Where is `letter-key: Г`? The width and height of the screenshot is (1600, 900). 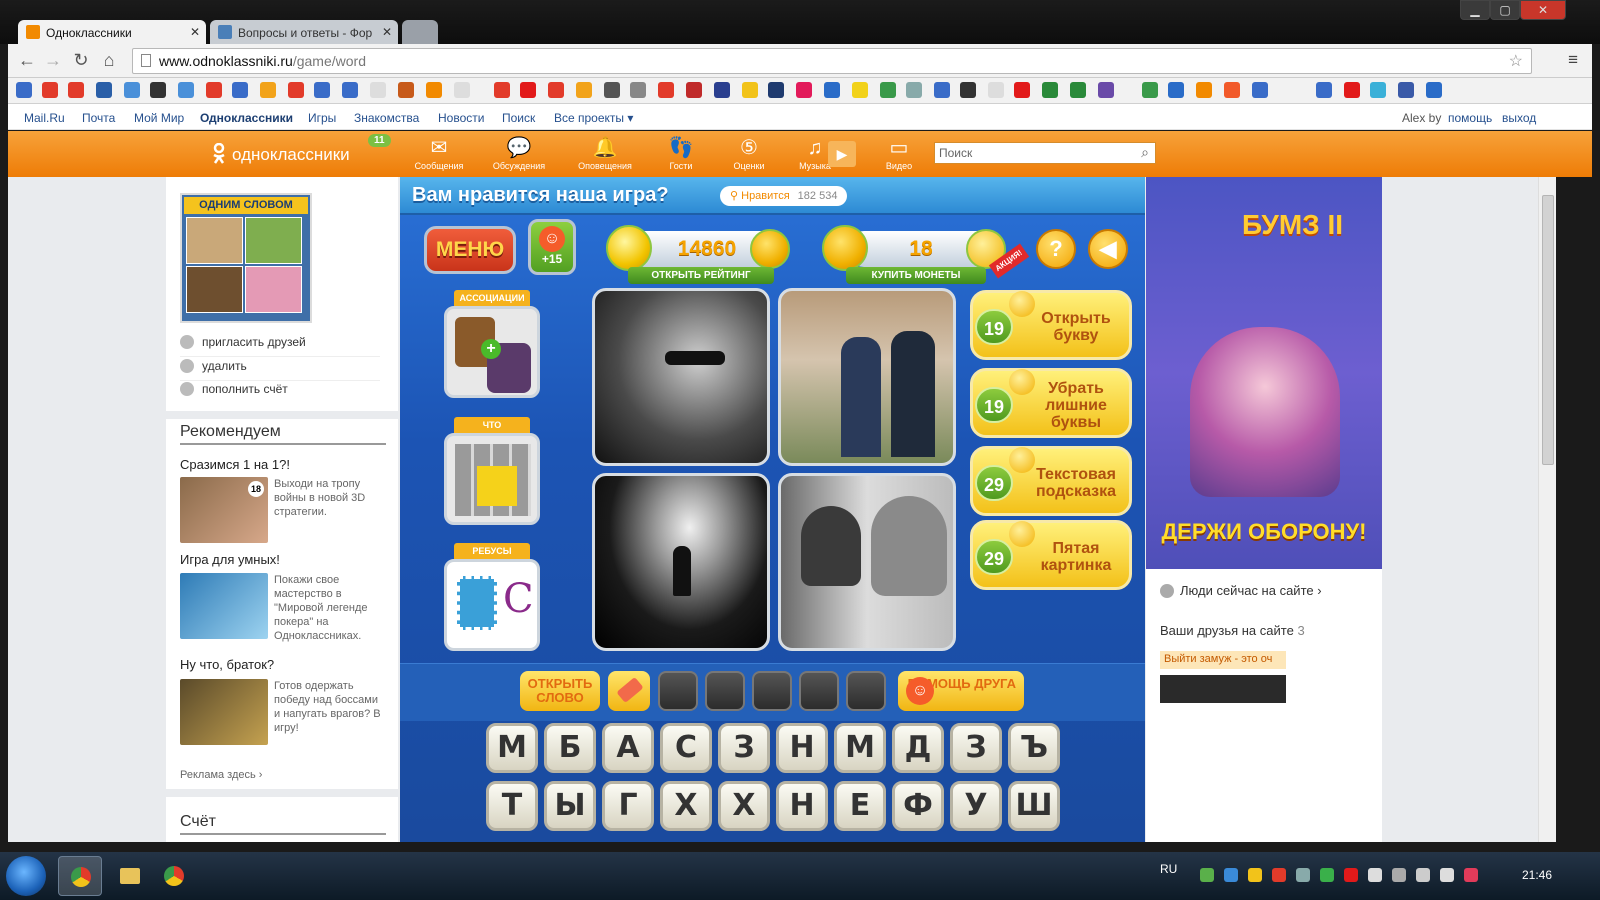 letter-key: Г is located at coordinates (628, 806).